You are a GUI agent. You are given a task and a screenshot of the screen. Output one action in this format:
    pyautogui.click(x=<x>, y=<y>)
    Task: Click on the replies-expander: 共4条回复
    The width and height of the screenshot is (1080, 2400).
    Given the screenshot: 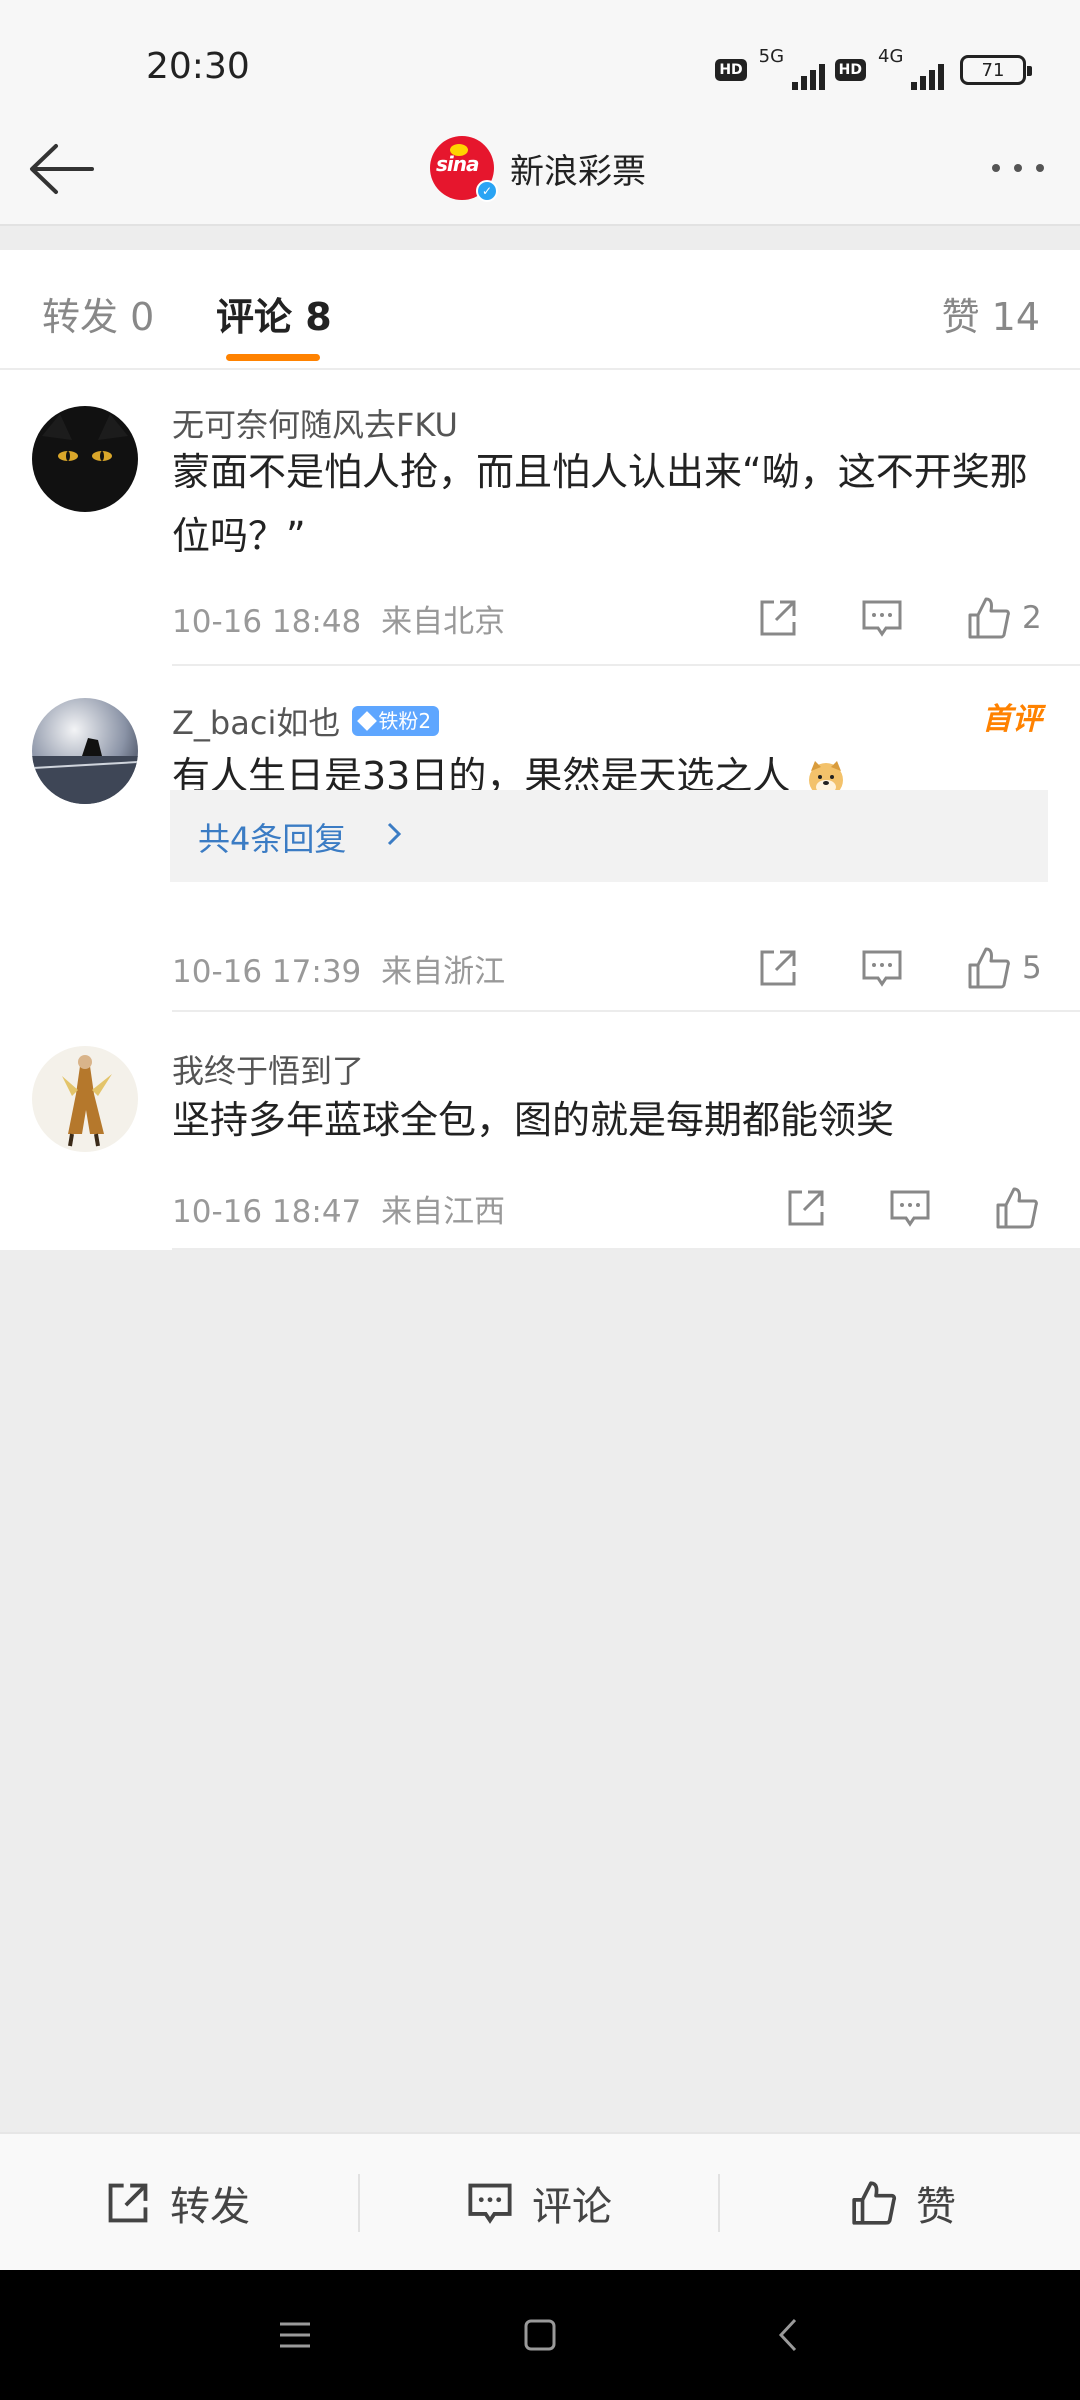 What is the action you would take?
    pyautogui.click(x=609, y=836)
    